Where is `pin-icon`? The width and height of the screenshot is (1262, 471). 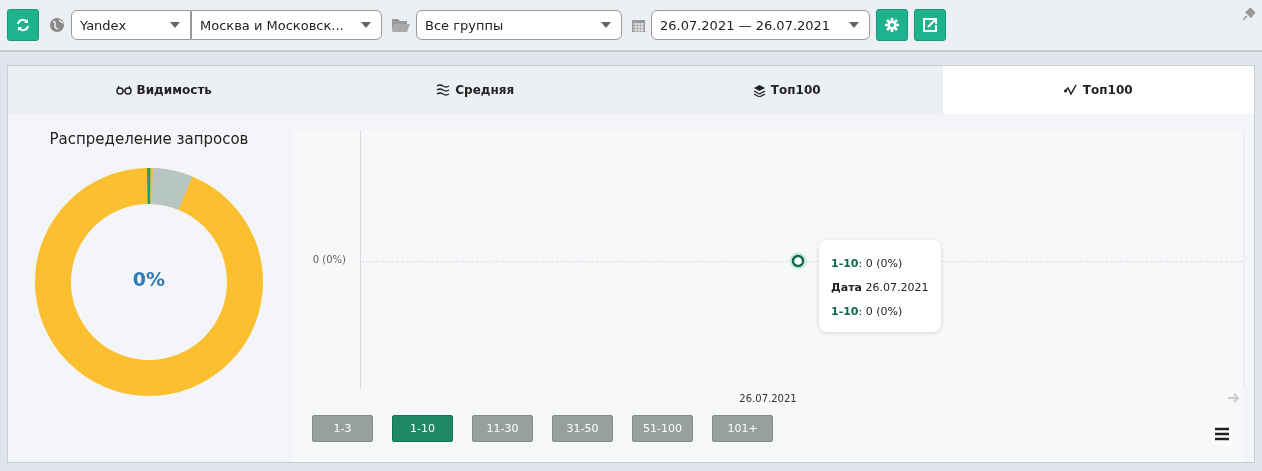 pin-icon is located at coordinates (1249, 14).